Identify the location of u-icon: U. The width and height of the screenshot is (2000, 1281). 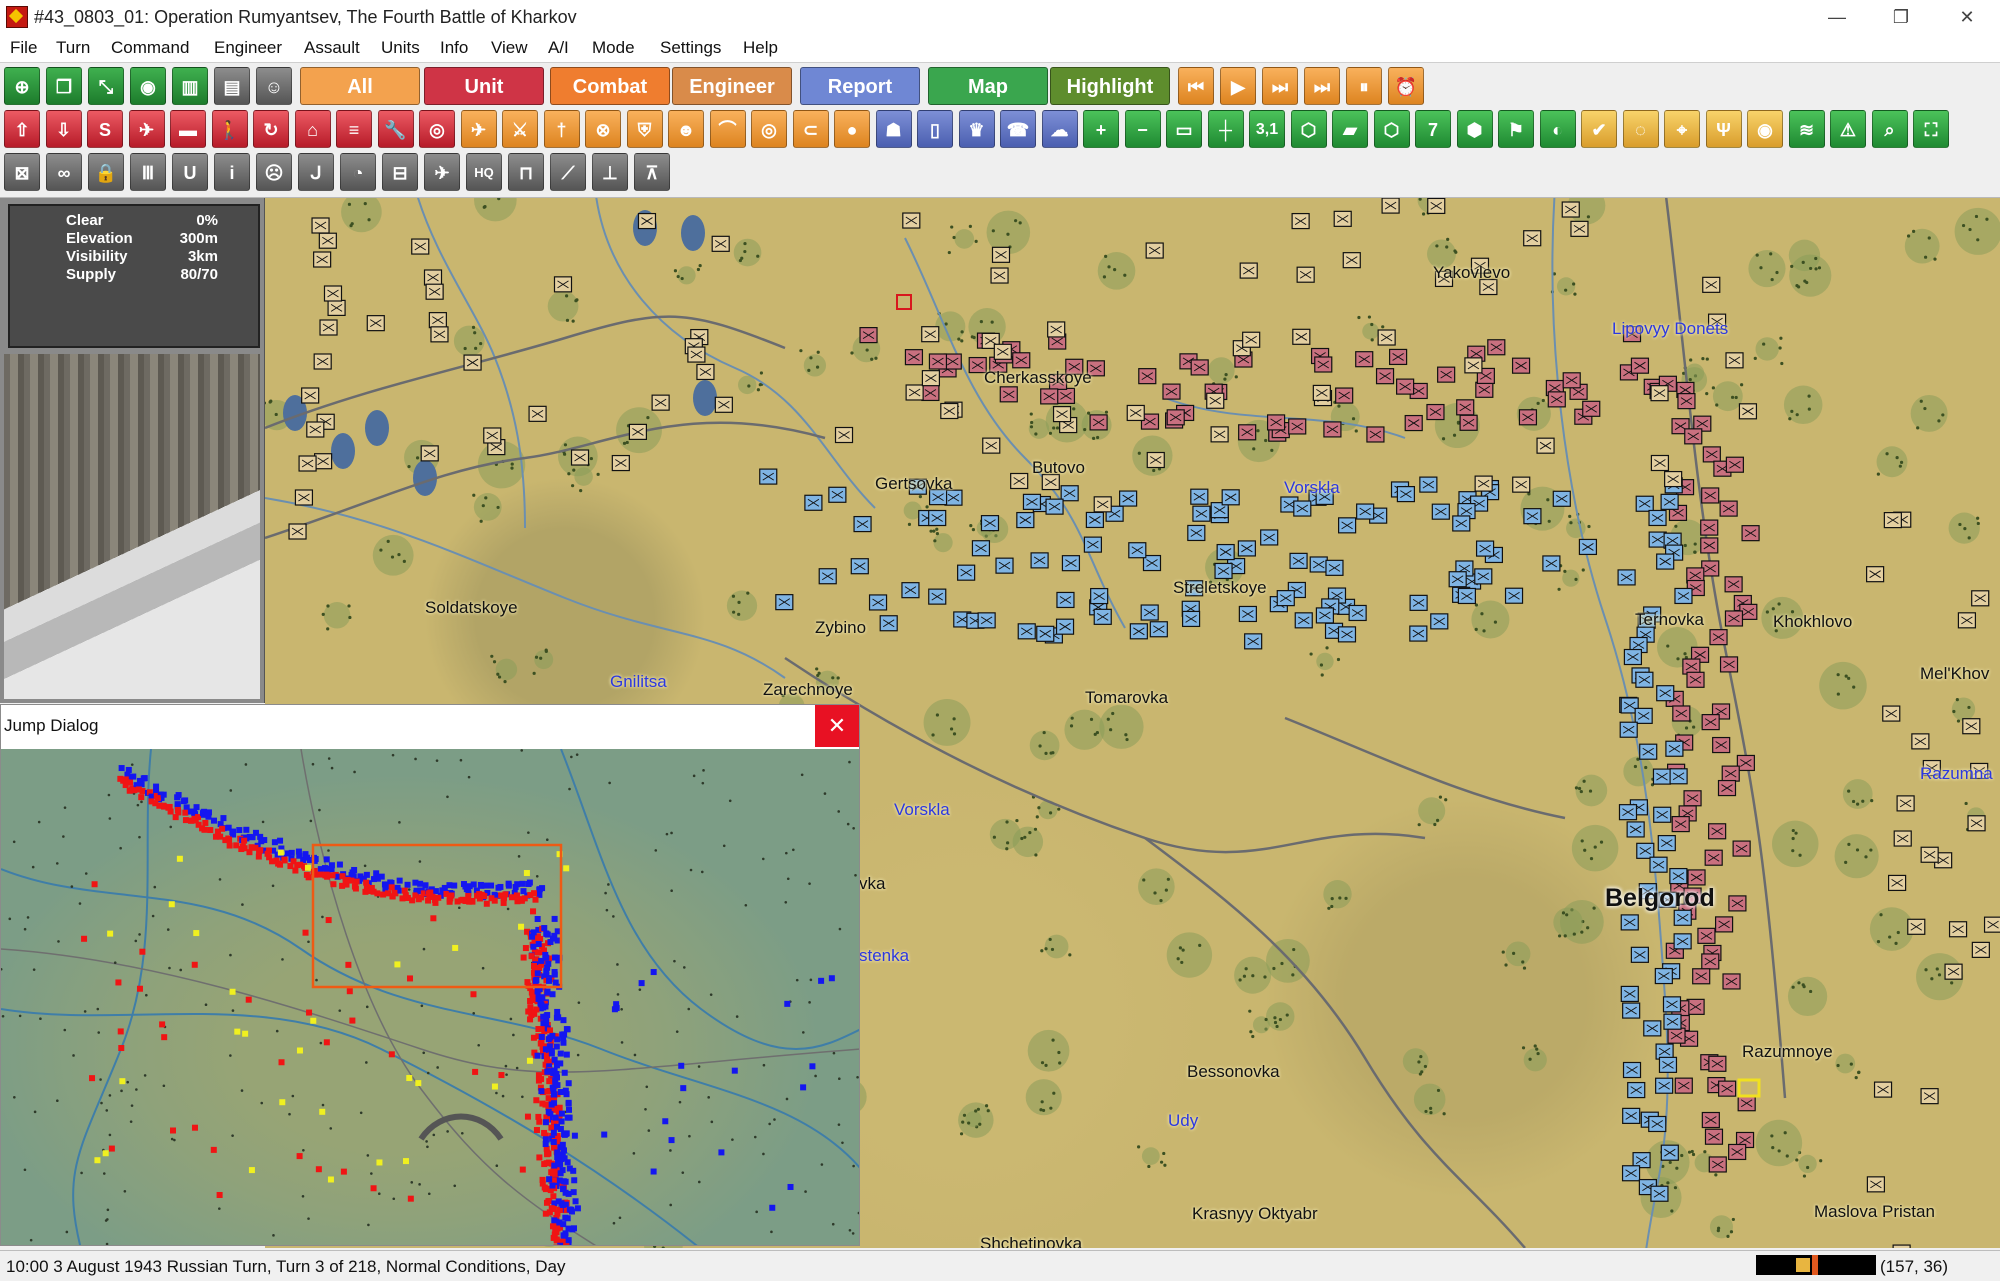
(190, 172).